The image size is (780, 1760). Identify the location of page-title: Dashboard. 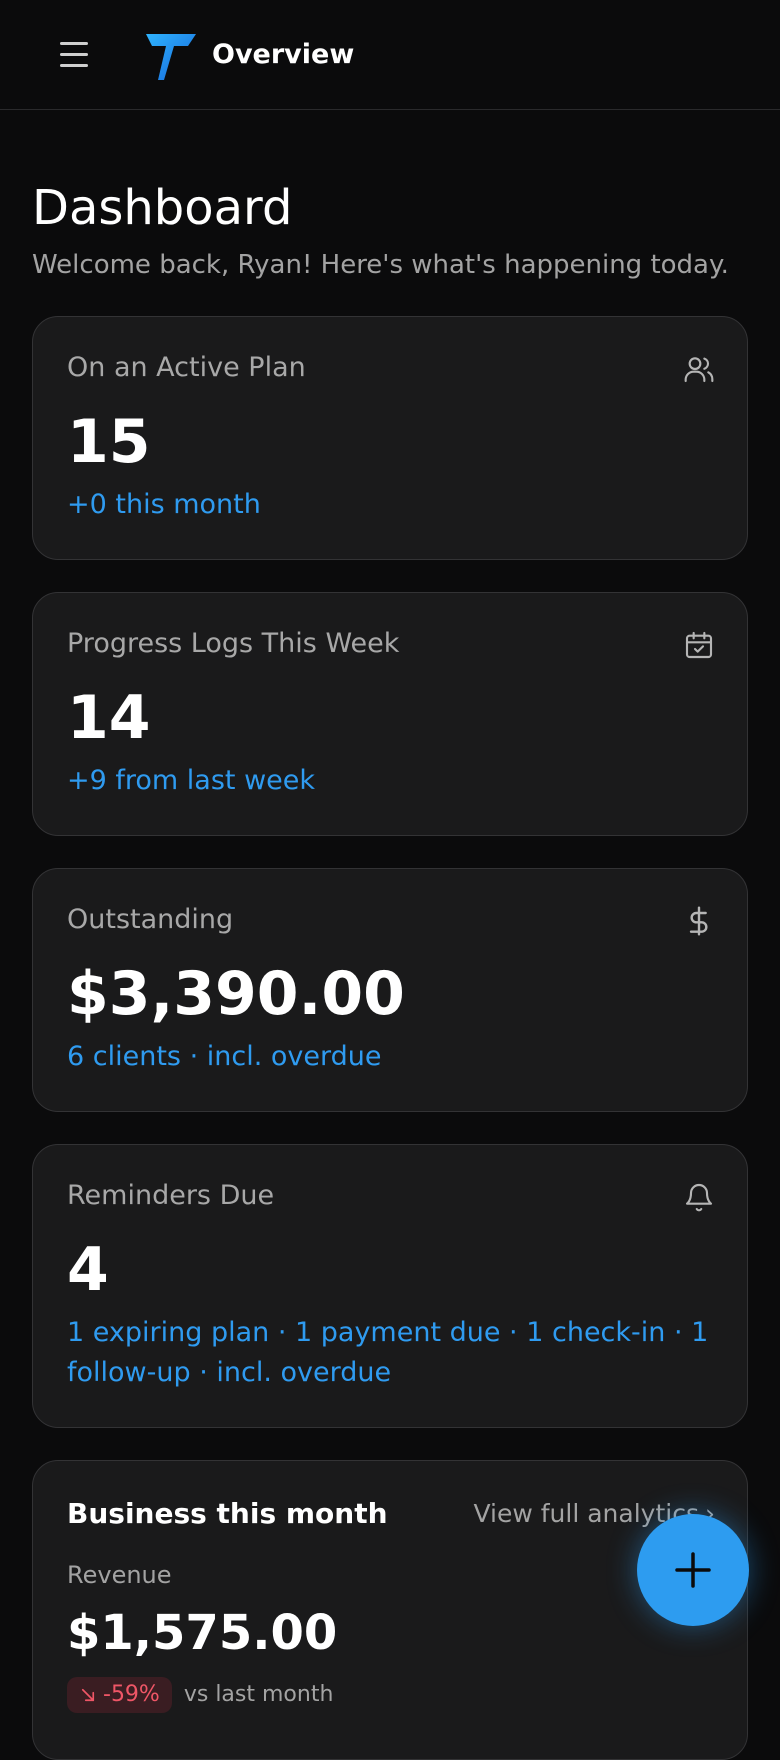
(162, 208).